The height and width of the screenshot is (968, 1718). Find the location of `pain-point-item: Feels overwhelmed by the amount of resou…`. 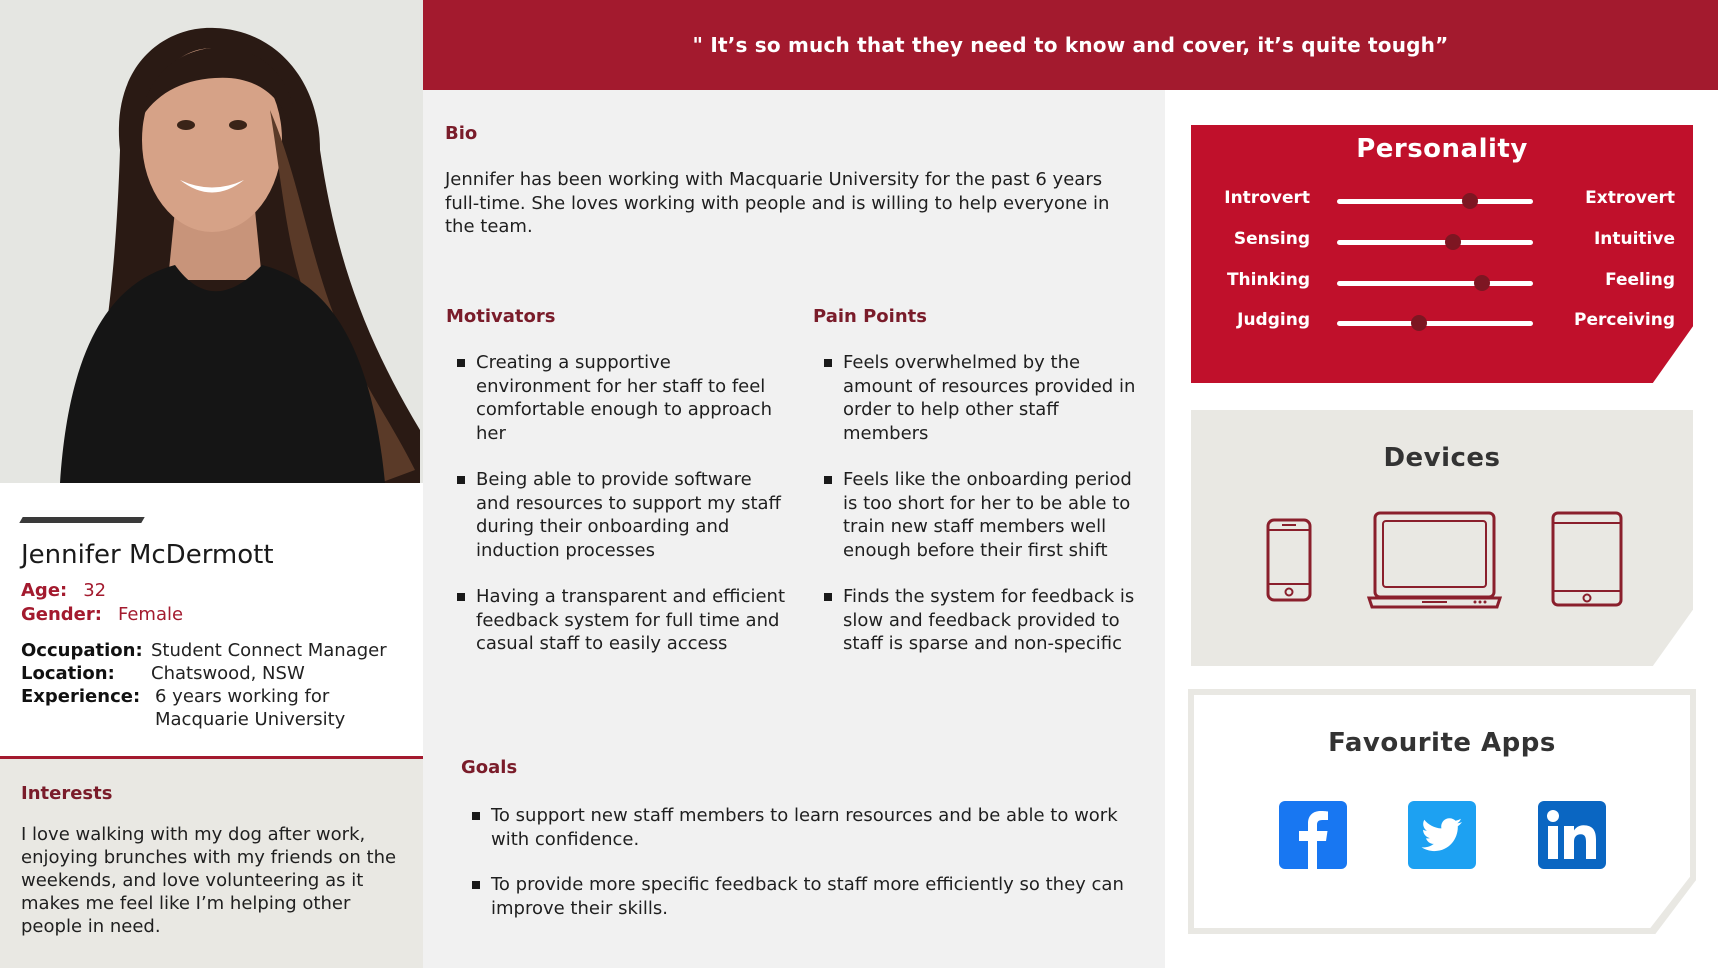

pain-point-item: Feels overwhelmed by the amount of resou… is located at coordinates (980, 398).